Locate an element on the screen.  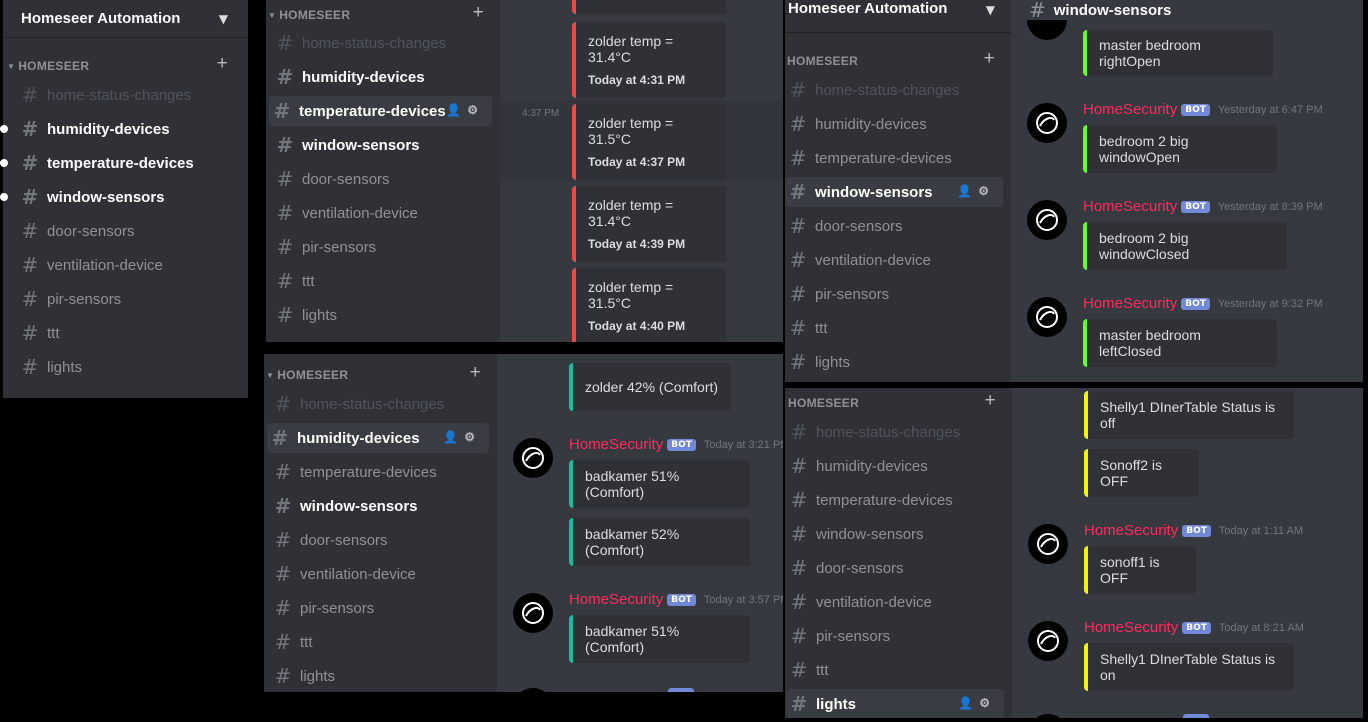
channel-lights: # lights 👤⚙ is located at coordinates (895, 703).